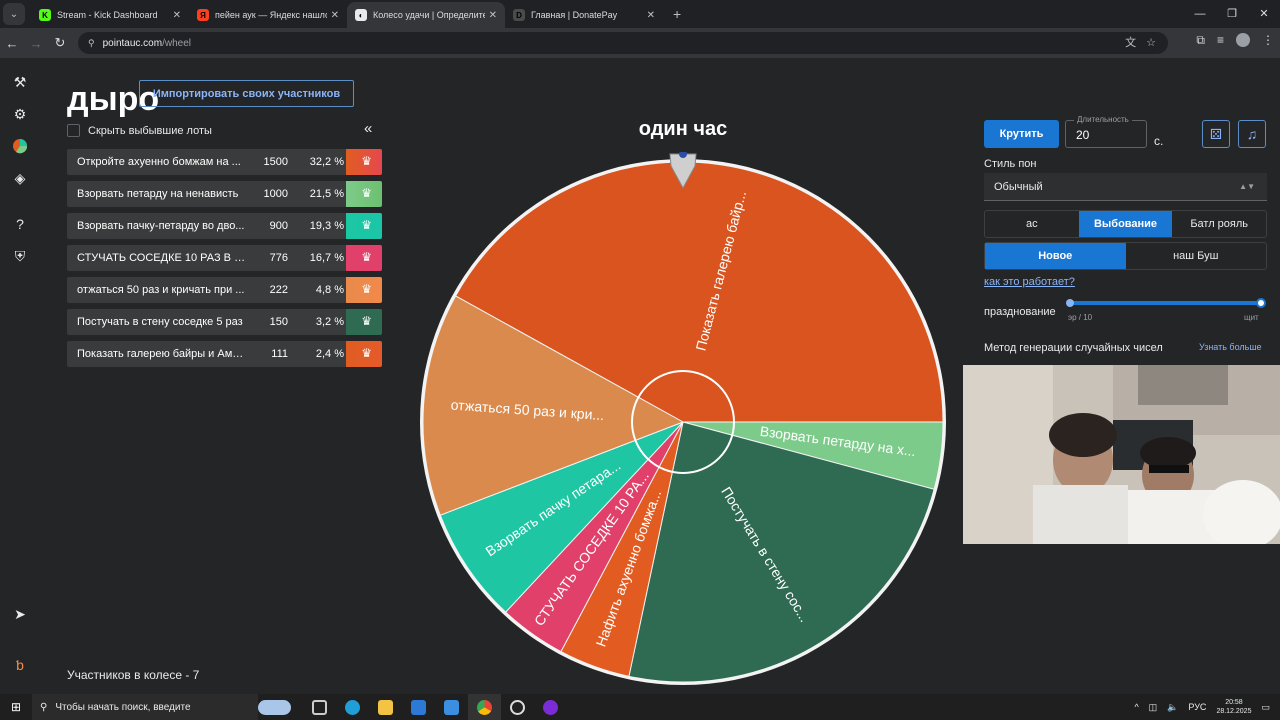  What do you see at coordinates (1125, 187) in the screenshot?
I see `style-select: Обычный ▲▼` at bounding box center [1125, 187].